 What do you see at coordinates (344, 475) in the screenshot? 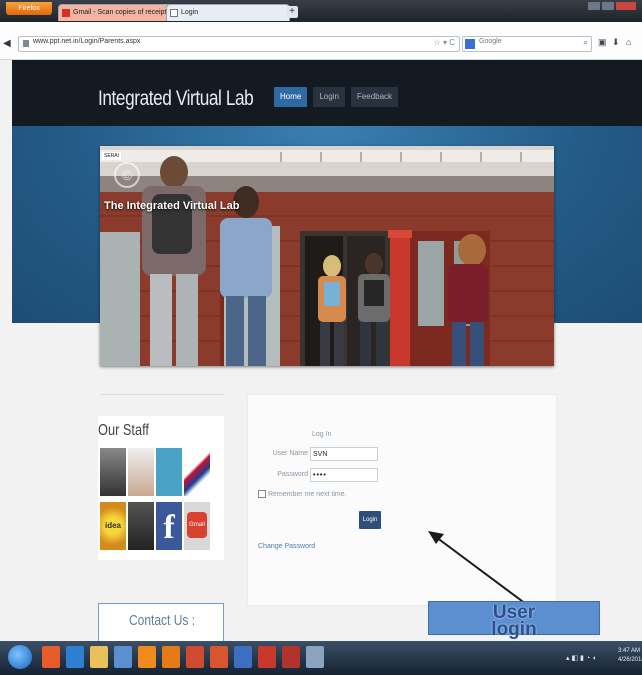
I see `password-field: ••••` at bounding box center [344, 475].